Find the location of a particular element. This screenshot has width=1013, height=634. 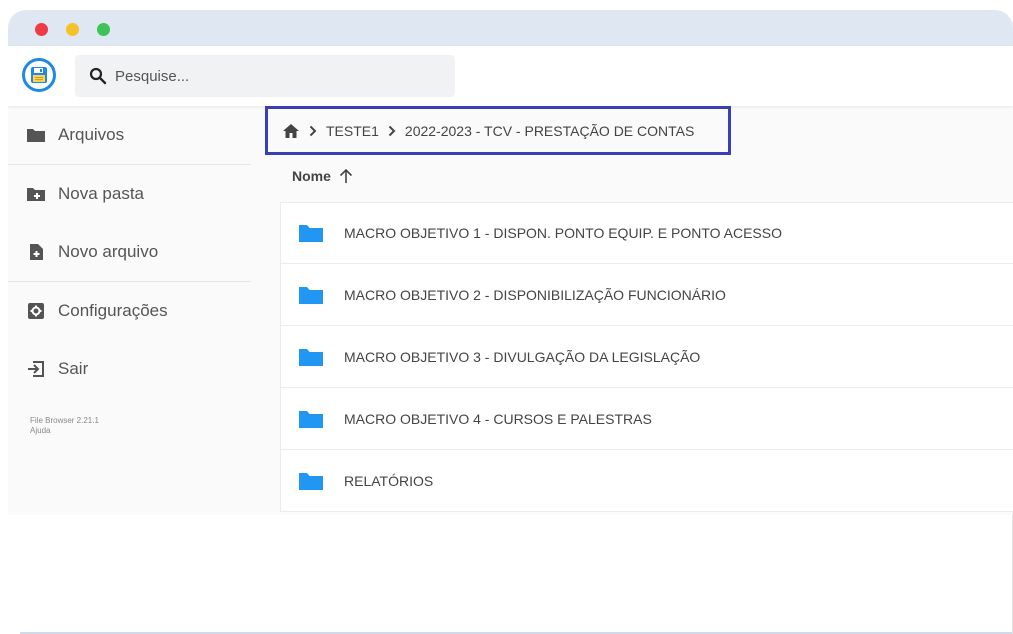

search-box is located at coordinates (265, 76).